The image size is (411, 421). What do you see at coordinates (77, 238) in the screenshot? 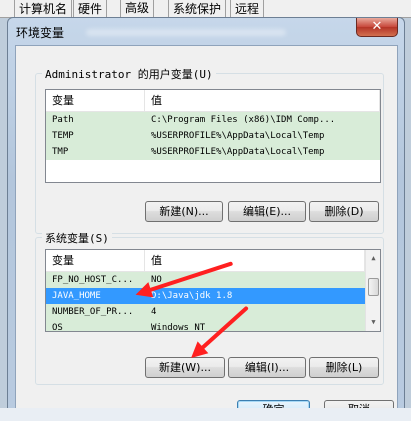
I see `system-variables-label: 系统变量(S)` at bounding box center [77, 238].